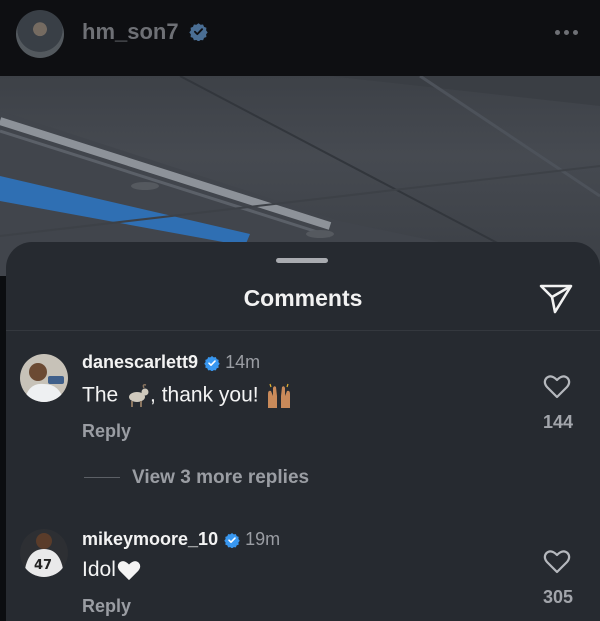 Image resolution: width=600 pixels, height=621 pixels. Describe the element at coordinates (40, 34) in the screenshot. I see `post-author-avatar` at that location.